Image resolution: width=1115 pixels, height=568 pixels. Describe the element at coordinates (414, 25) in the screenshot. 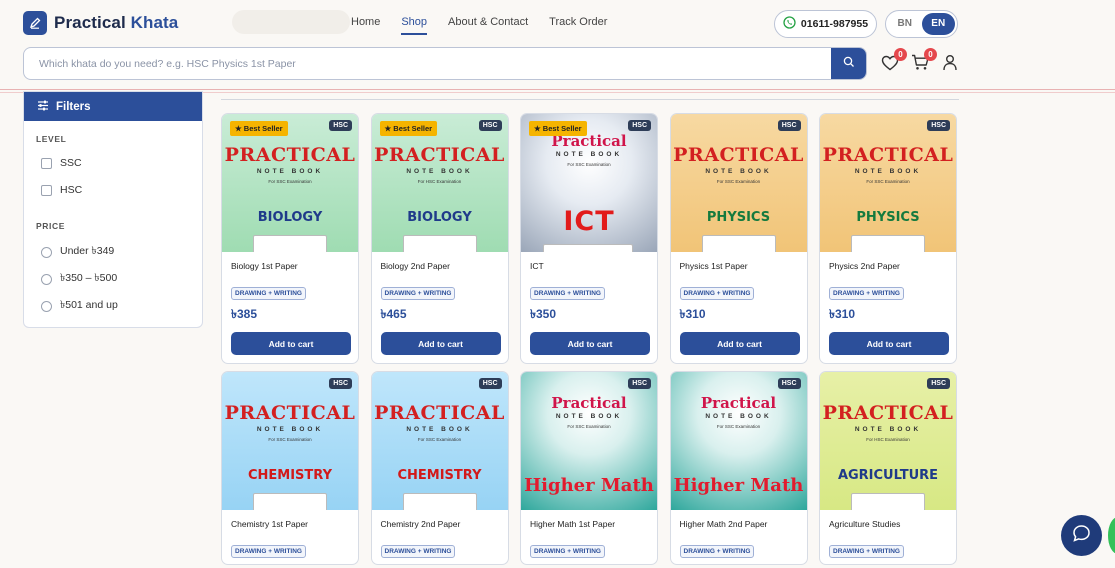

I see `nav-shop: Shop` at that location.